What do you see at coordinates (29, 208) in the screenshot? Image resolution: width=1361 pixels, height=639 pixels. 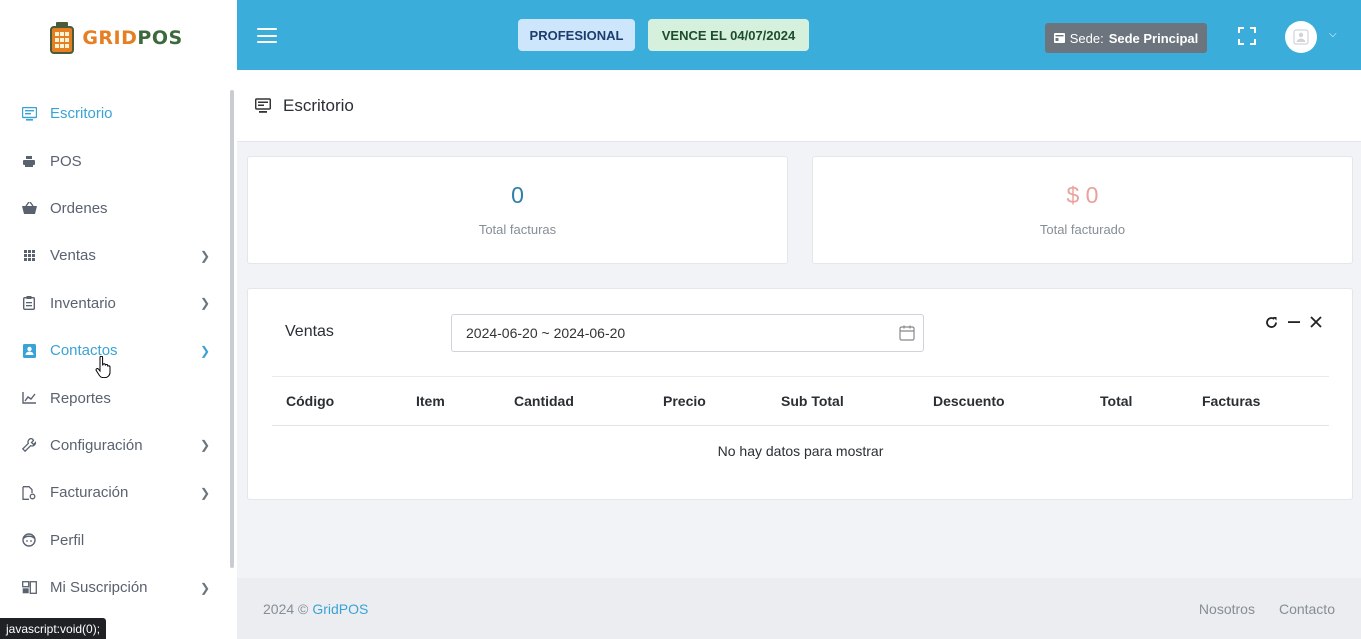 I see `basket-icon` at bounding box center [29, 208].